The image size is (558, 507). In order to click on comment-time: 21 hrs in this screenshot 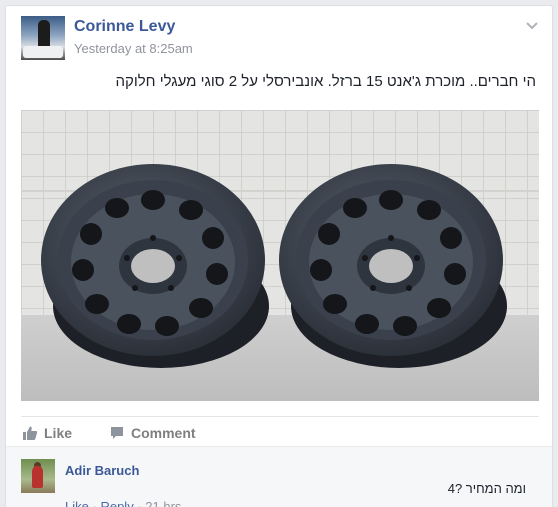, I will do `click(163, 503)`.